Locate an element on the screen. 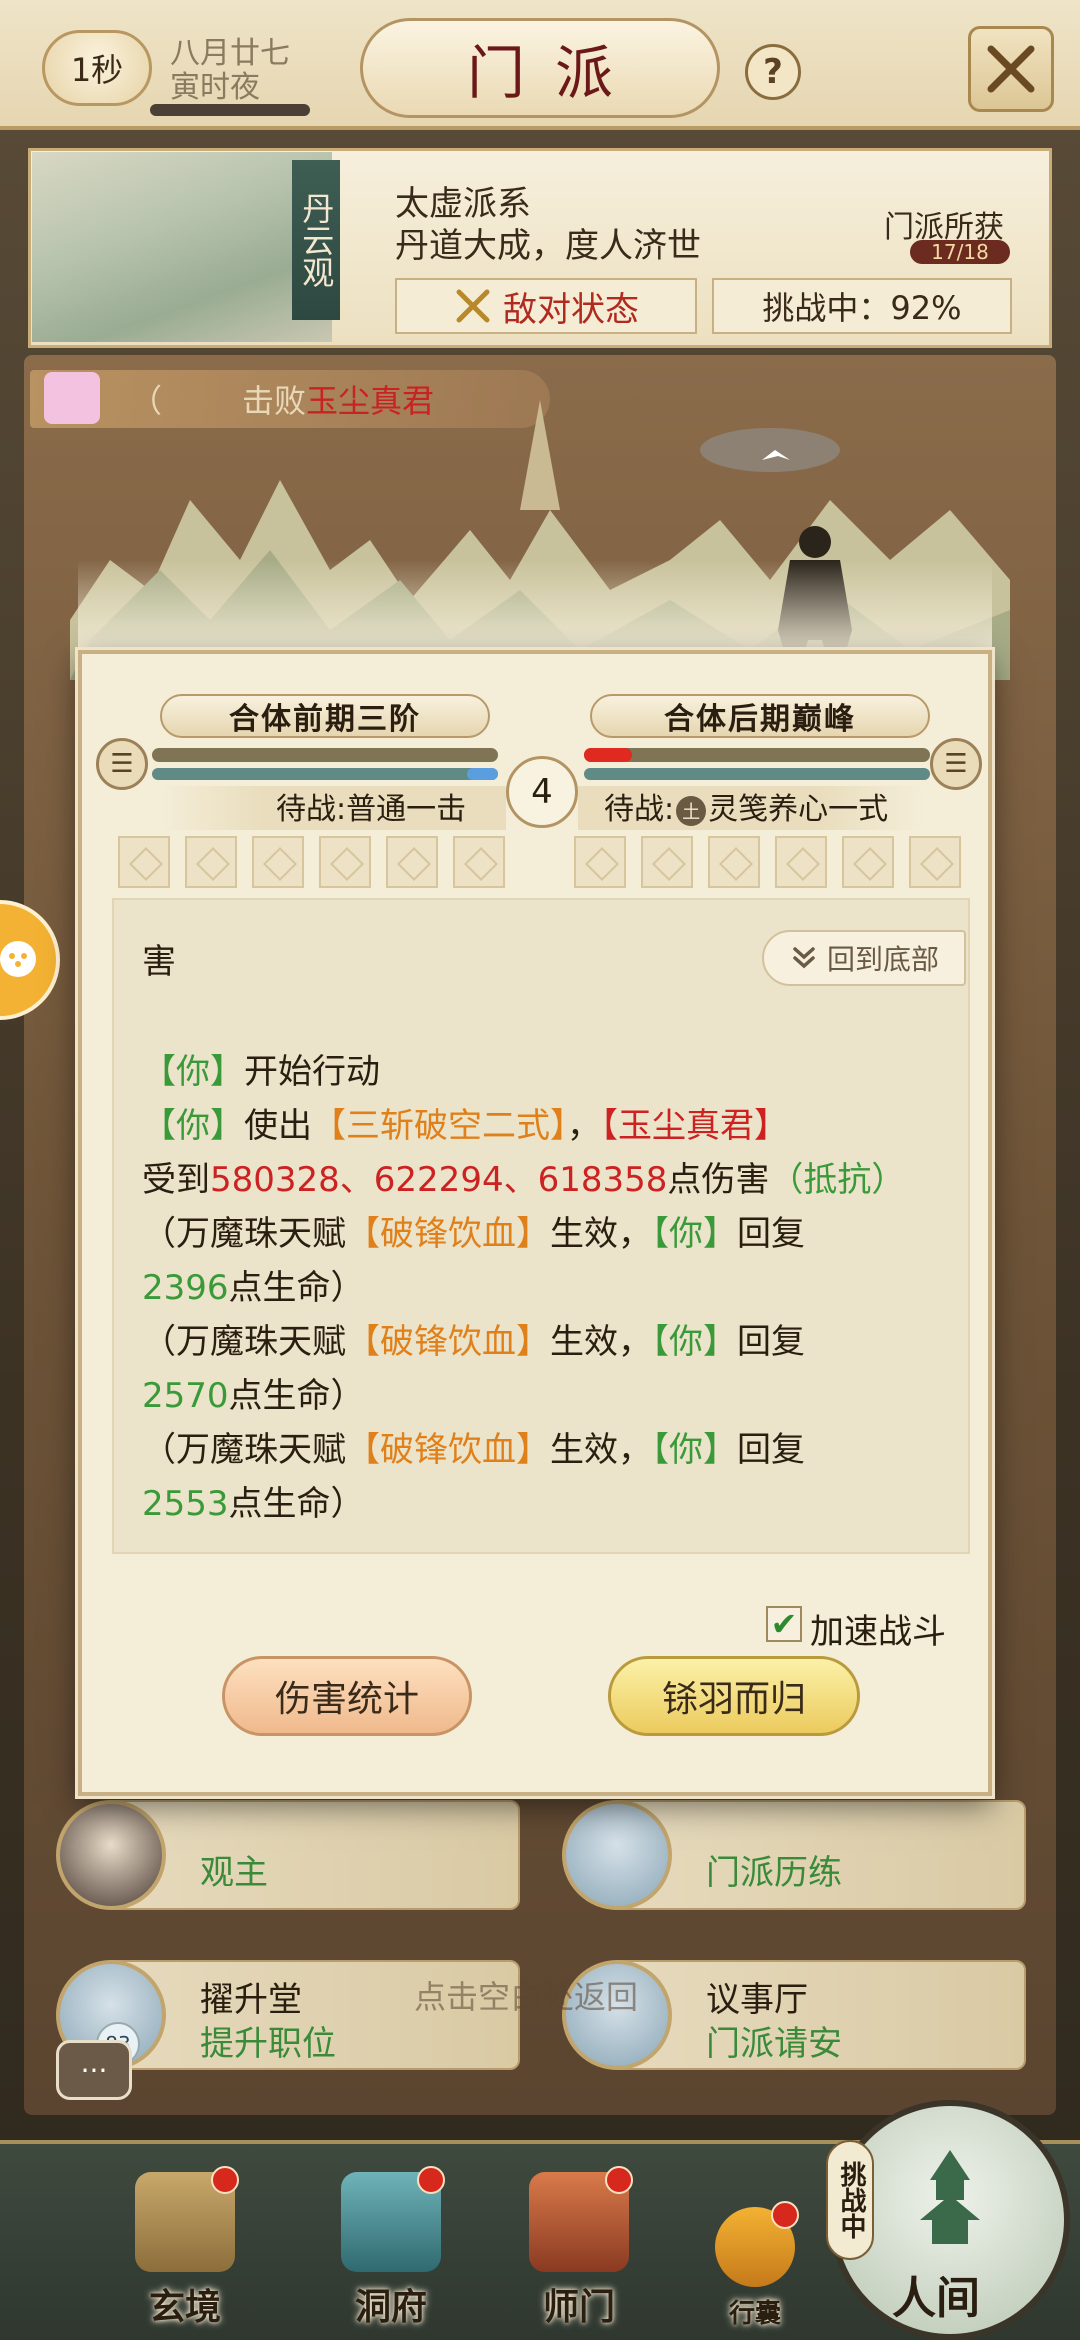 The width and height of the screenshot is (1080, 2340). nav-item-sect: 师门 is located at coordinates (579, 2245).